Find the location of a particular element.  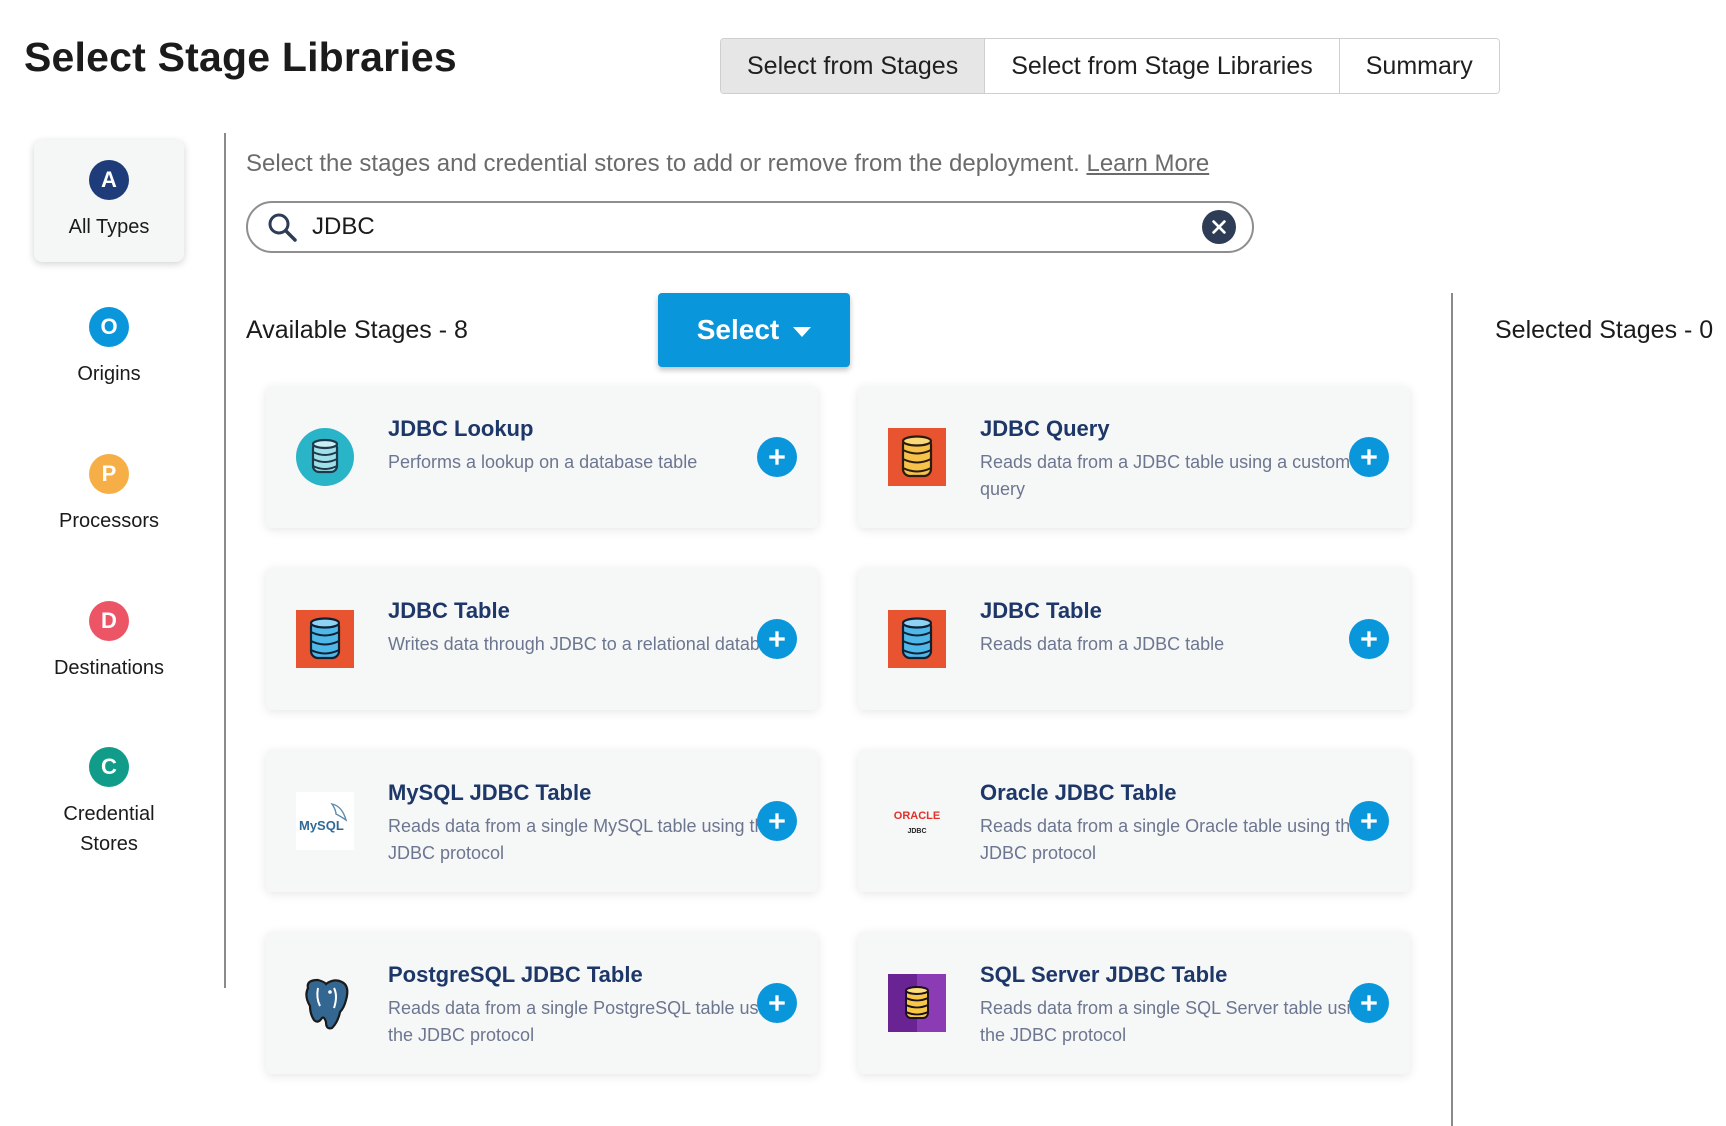

filter-label: Processors is located at coordinates (109, 521).